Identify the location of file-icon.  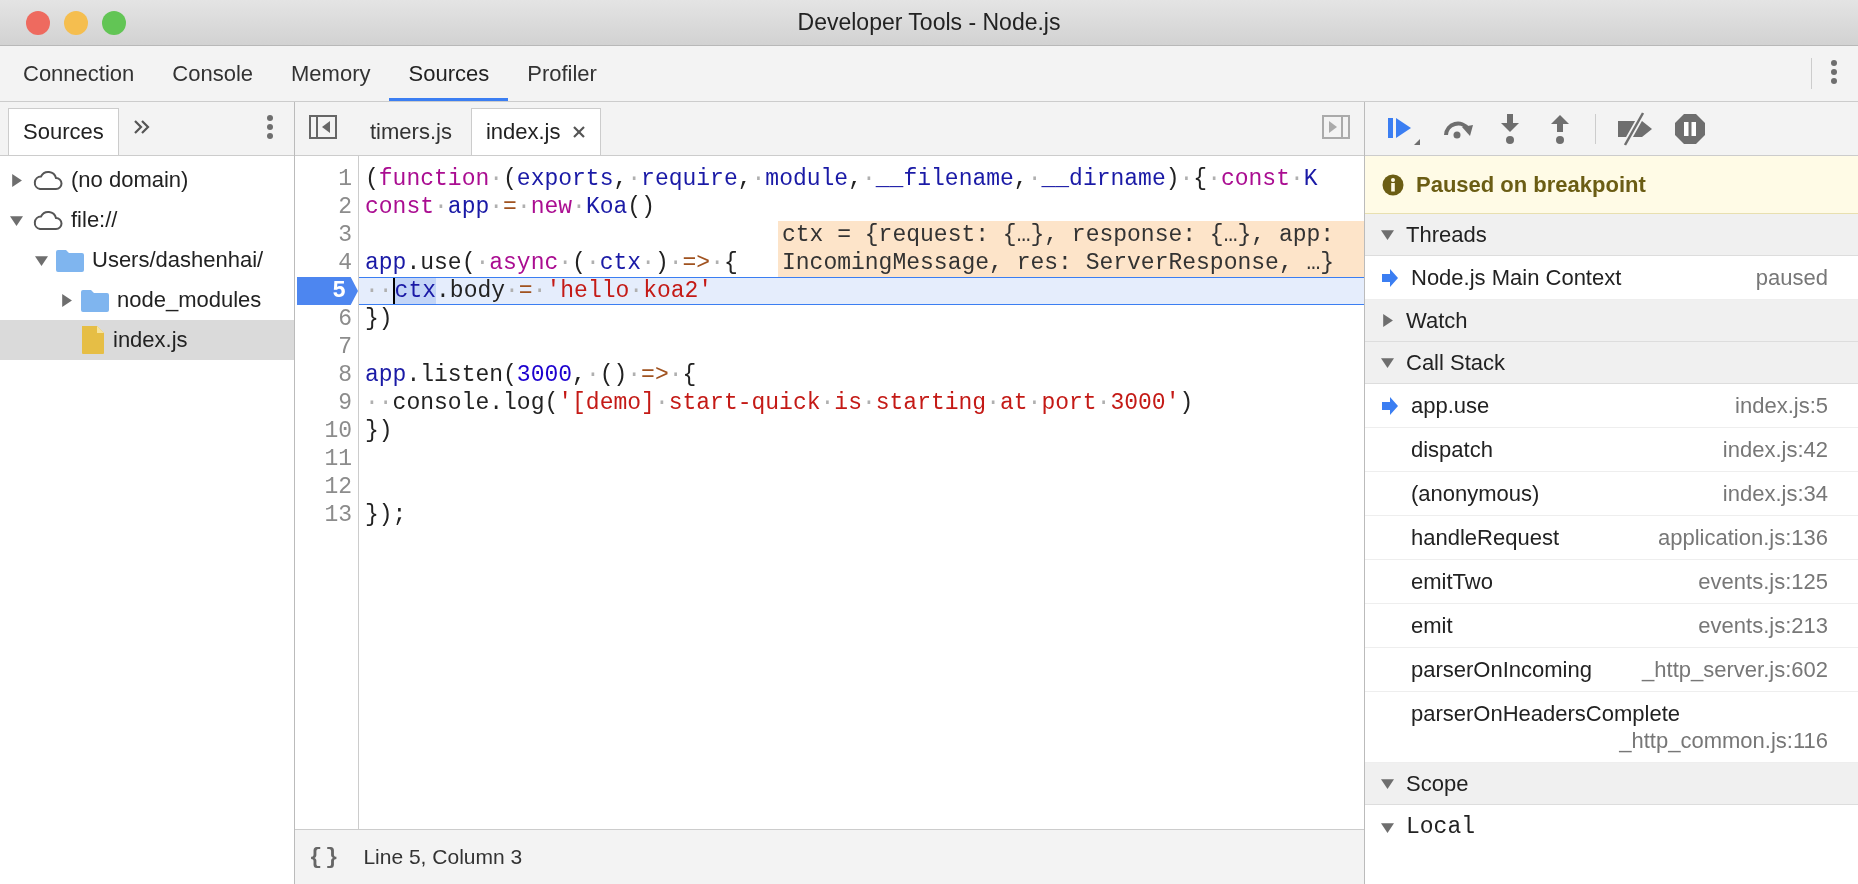
(93, 340).